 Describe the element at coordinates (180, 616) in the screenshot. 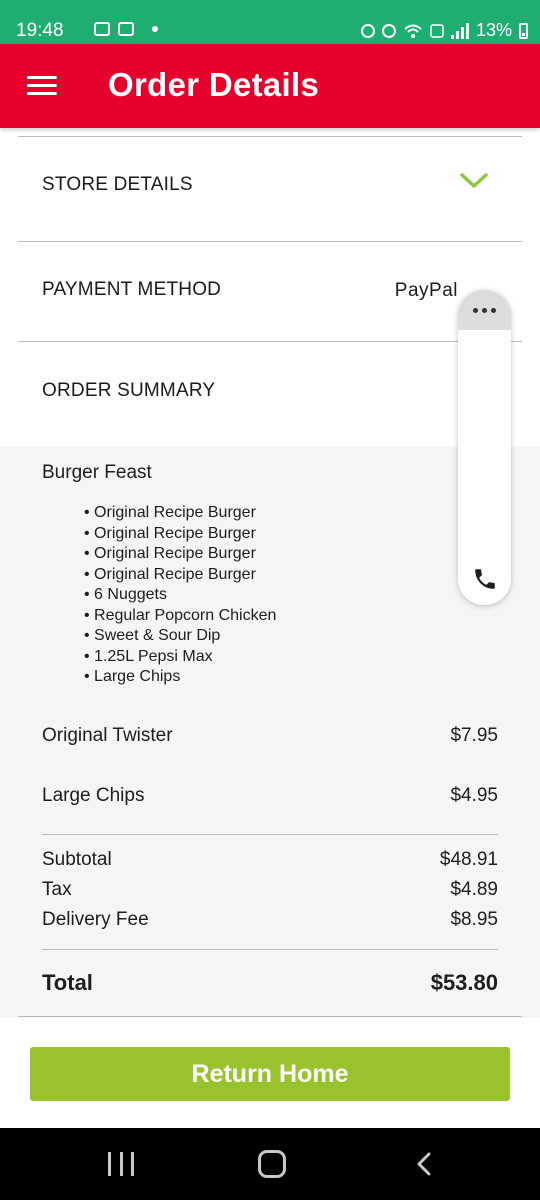

I see `item-component: Regular Popcorn Chicken` at that location.